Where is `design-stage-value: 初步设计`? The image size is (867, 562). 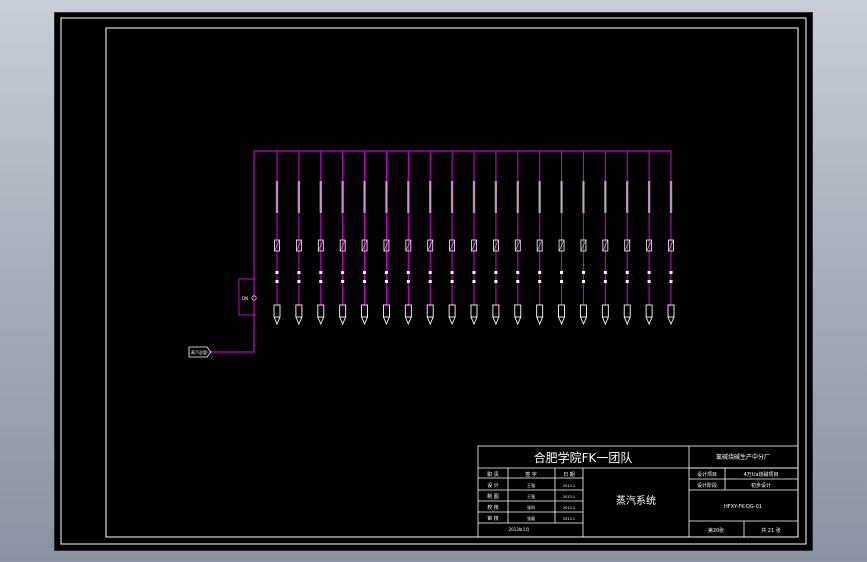
design-stage-value: 初步设计 is located at coordinates (761, 485).